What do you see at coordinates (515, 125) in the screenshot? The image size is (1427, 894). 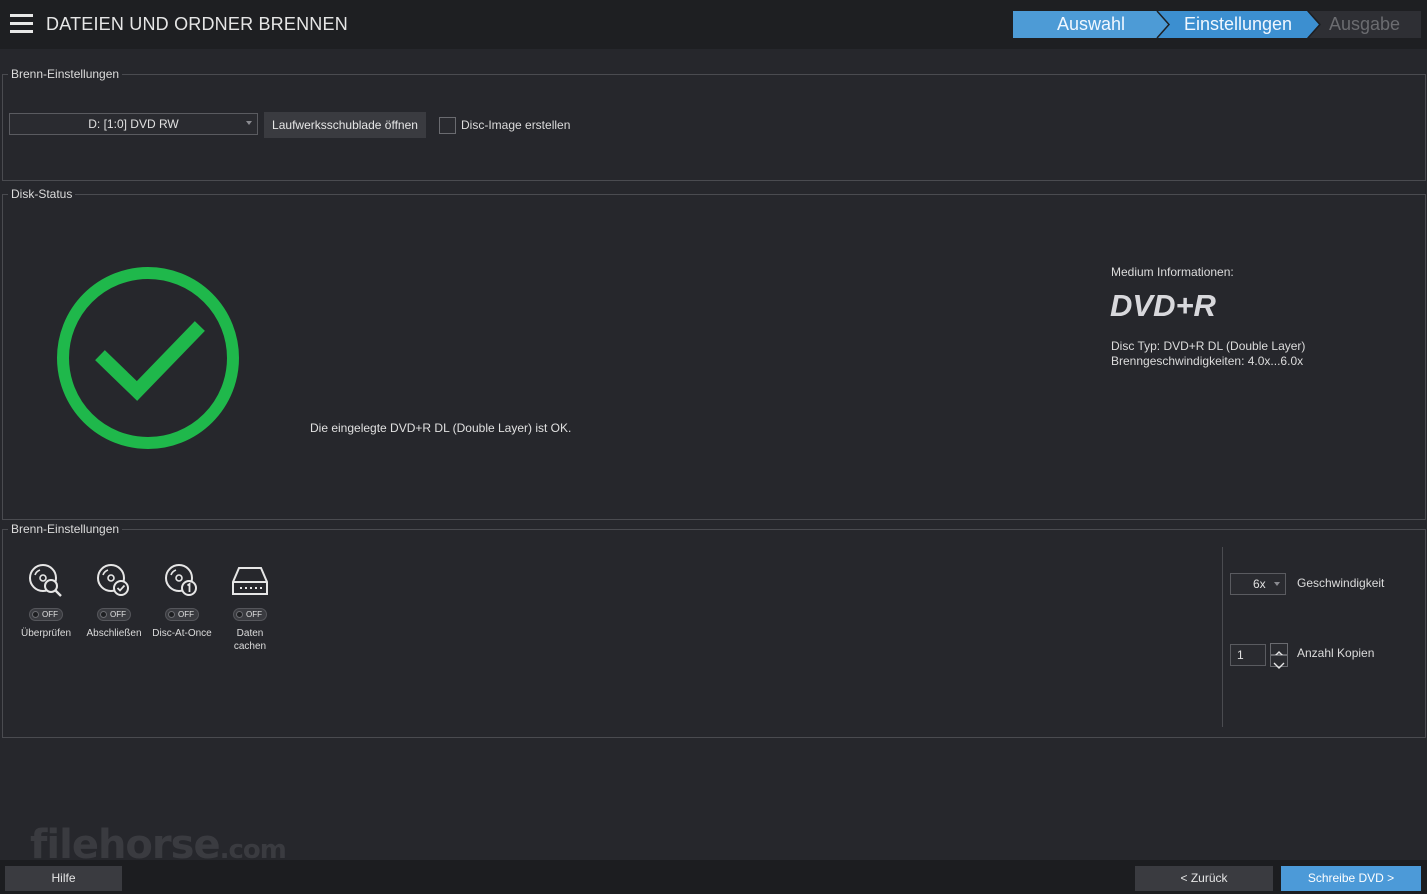 I see `disc-image-label: Disc-Image erstellen` at bounding box center [515, 125].